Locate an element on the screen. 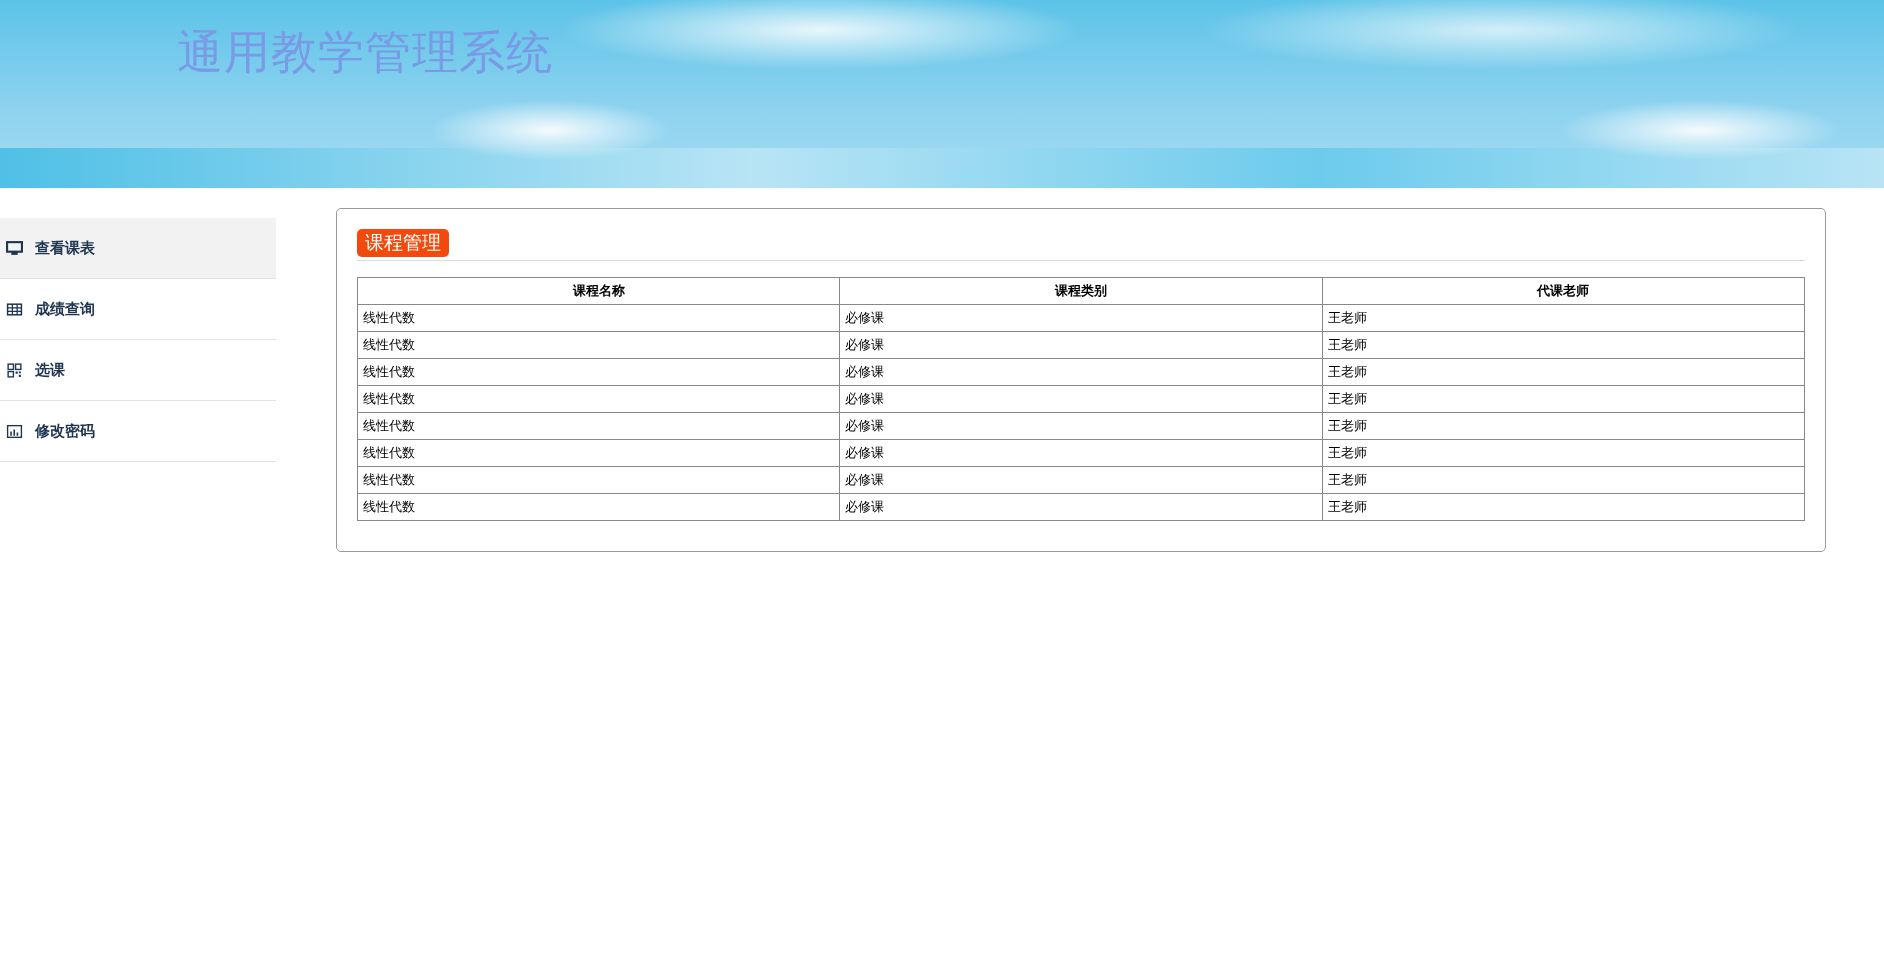  column-header: 代课老师 is located at coordinates (1563, 291).